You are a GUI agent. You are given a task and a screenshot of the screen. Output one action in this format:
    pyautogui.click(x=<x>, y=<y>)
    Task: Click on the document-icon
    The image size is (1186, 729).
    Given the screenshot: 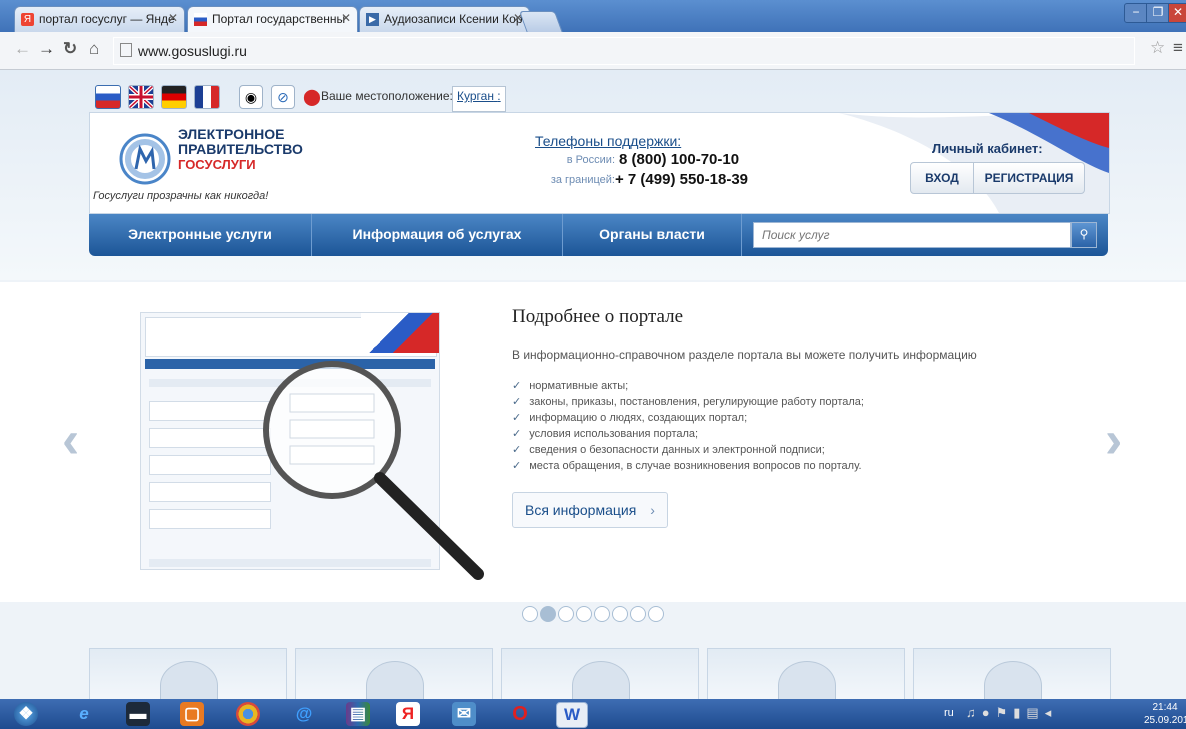 What is the action you would take?
    pyautogui.click(x=189, y=680)
    